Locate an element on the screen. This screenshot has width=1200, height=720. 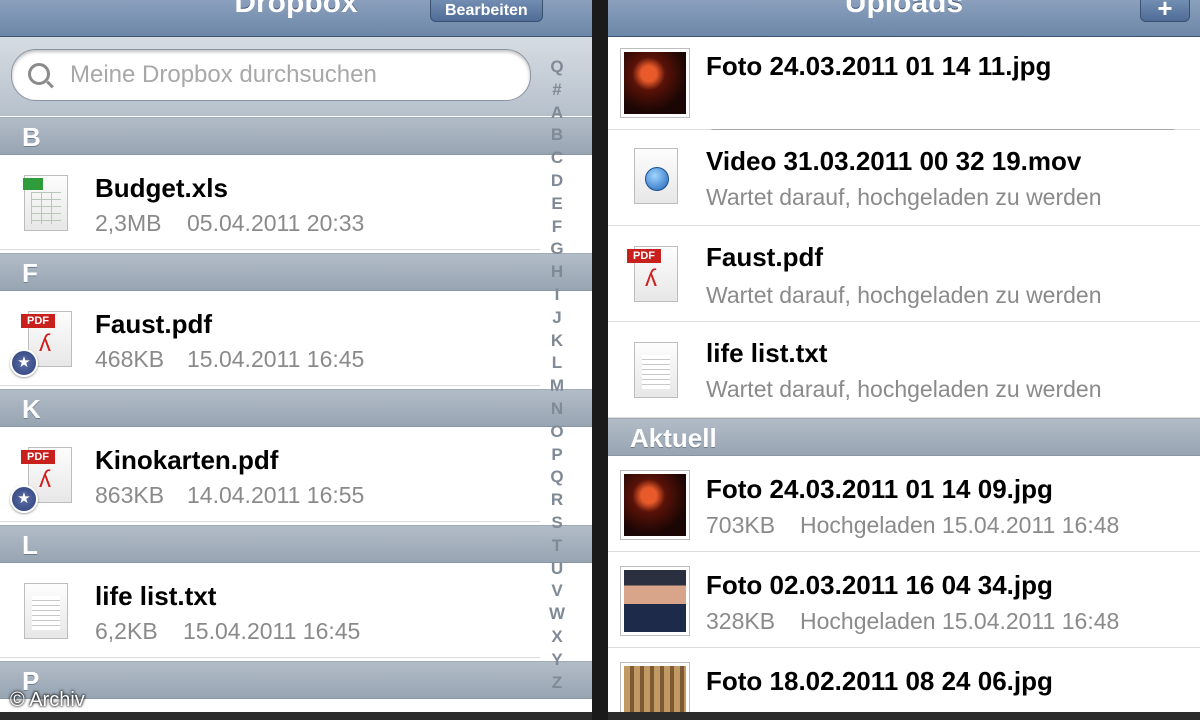
file-date: 05.04.2011 20:33 is located at coordinates (276, 223).